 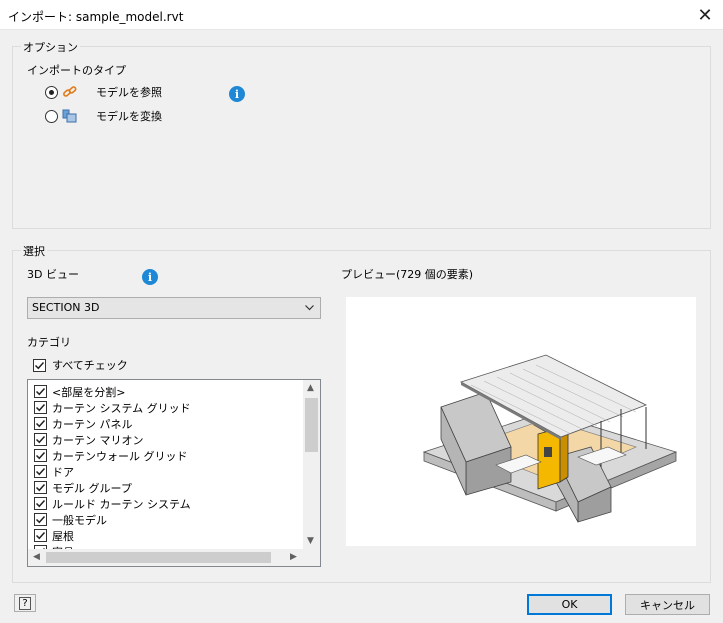 What do you see at coordinates (98, 440) in the screenshot?
I see `category-label-text: カーテン マリオン` at bounding box center [98, 440].